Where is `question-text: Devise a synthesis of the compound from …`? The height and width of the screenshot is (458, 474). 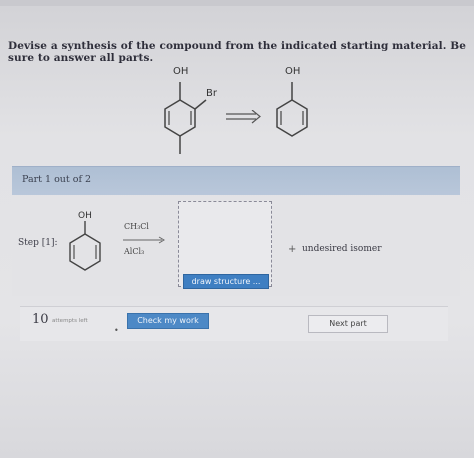
question-text: Devise a synthesis of the compound from … is located at coordinates (237, 52).